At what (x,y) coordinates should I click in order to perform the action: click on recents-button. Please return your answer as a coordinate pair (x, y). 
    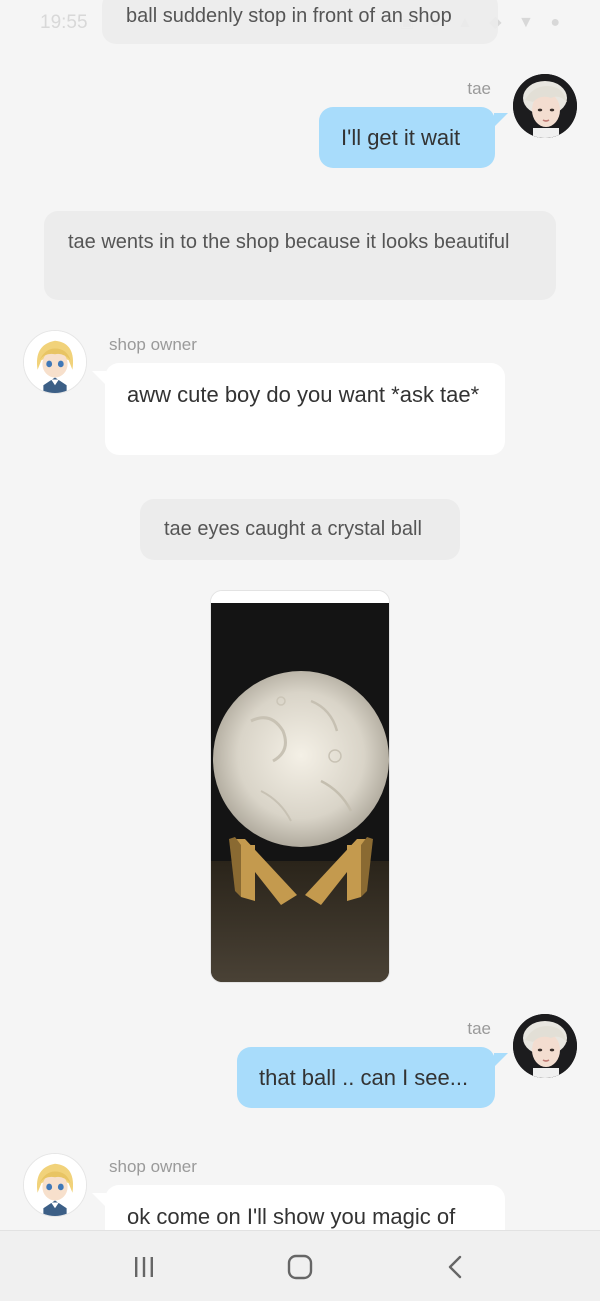
    Looking at the image, I should click on (144, 1267).